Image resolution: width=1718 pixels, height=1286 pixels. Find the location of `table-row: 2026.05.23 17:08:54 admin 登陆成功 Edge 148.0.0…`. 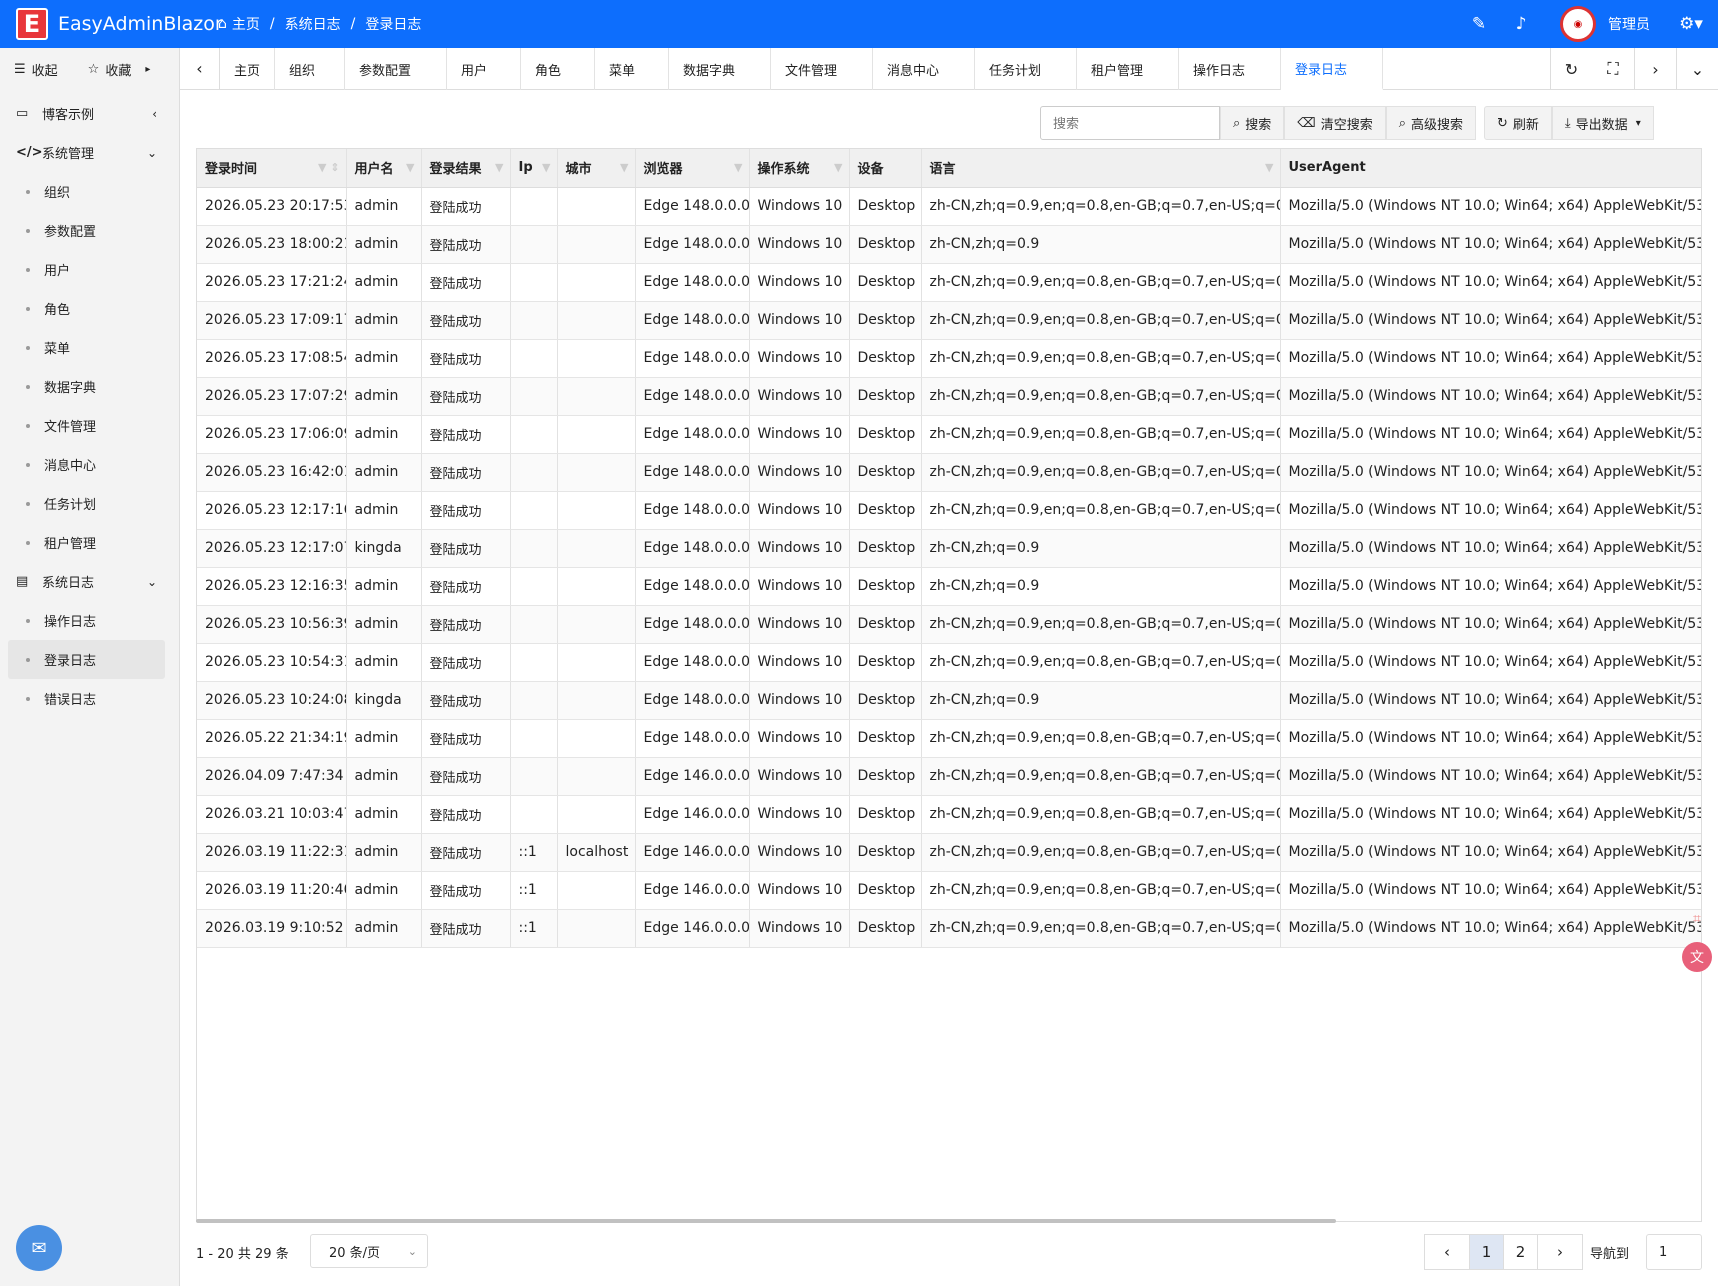

table-row: 2026.05.23 17:08:54 admin 登陆成功 Edge 148.0.0… is located at coordinates (949, 358).